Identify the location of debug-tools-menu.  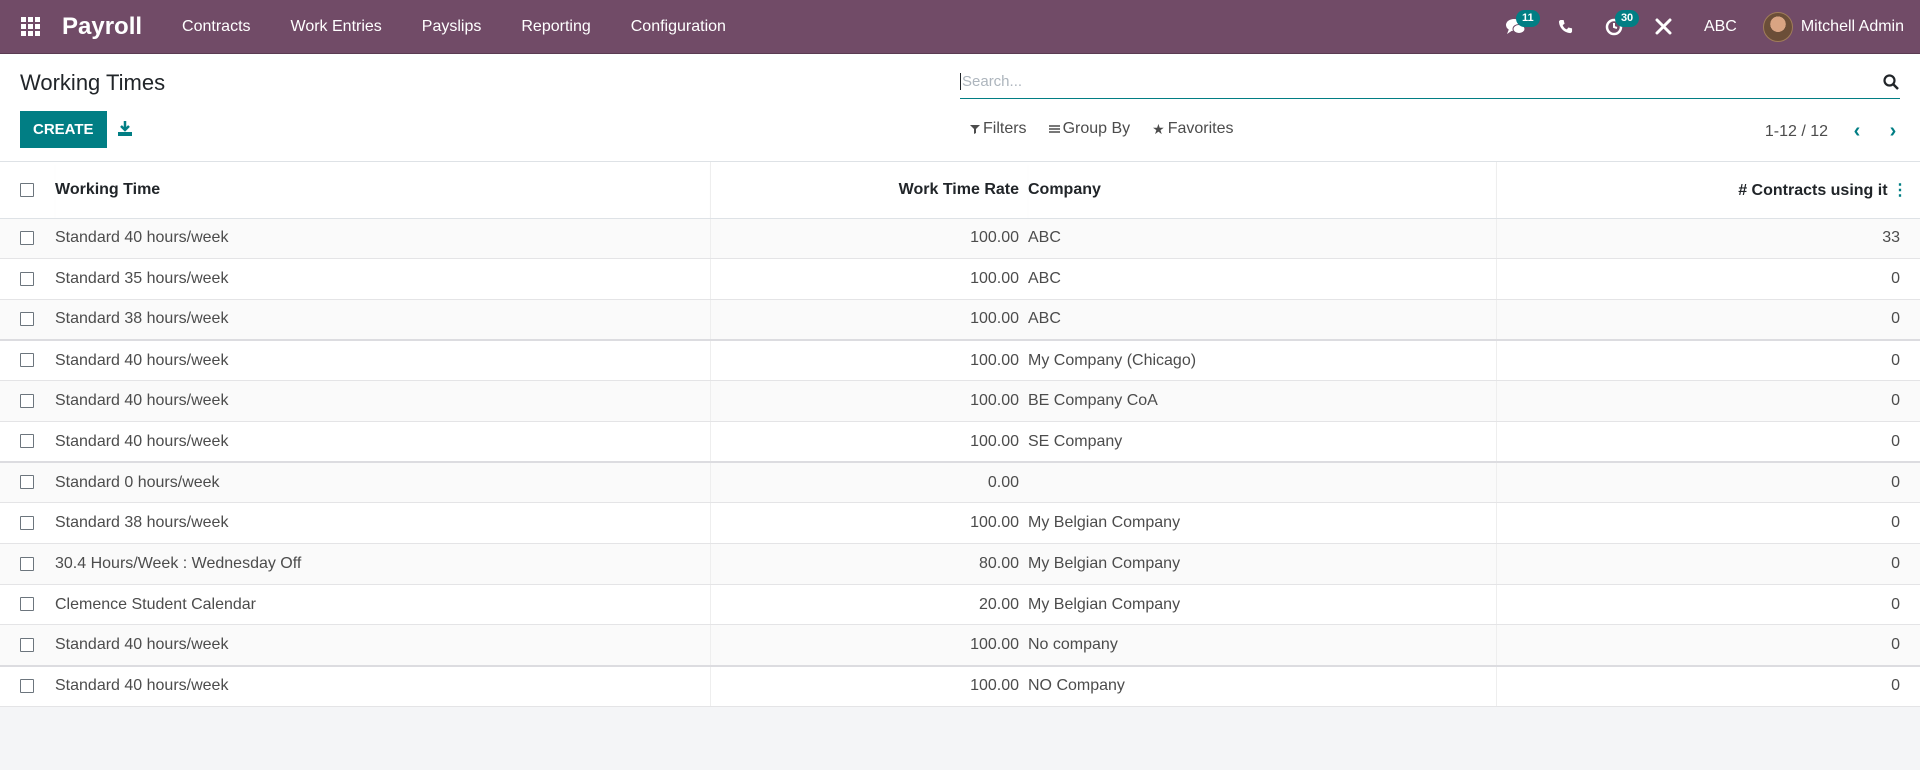
(1663, 27).